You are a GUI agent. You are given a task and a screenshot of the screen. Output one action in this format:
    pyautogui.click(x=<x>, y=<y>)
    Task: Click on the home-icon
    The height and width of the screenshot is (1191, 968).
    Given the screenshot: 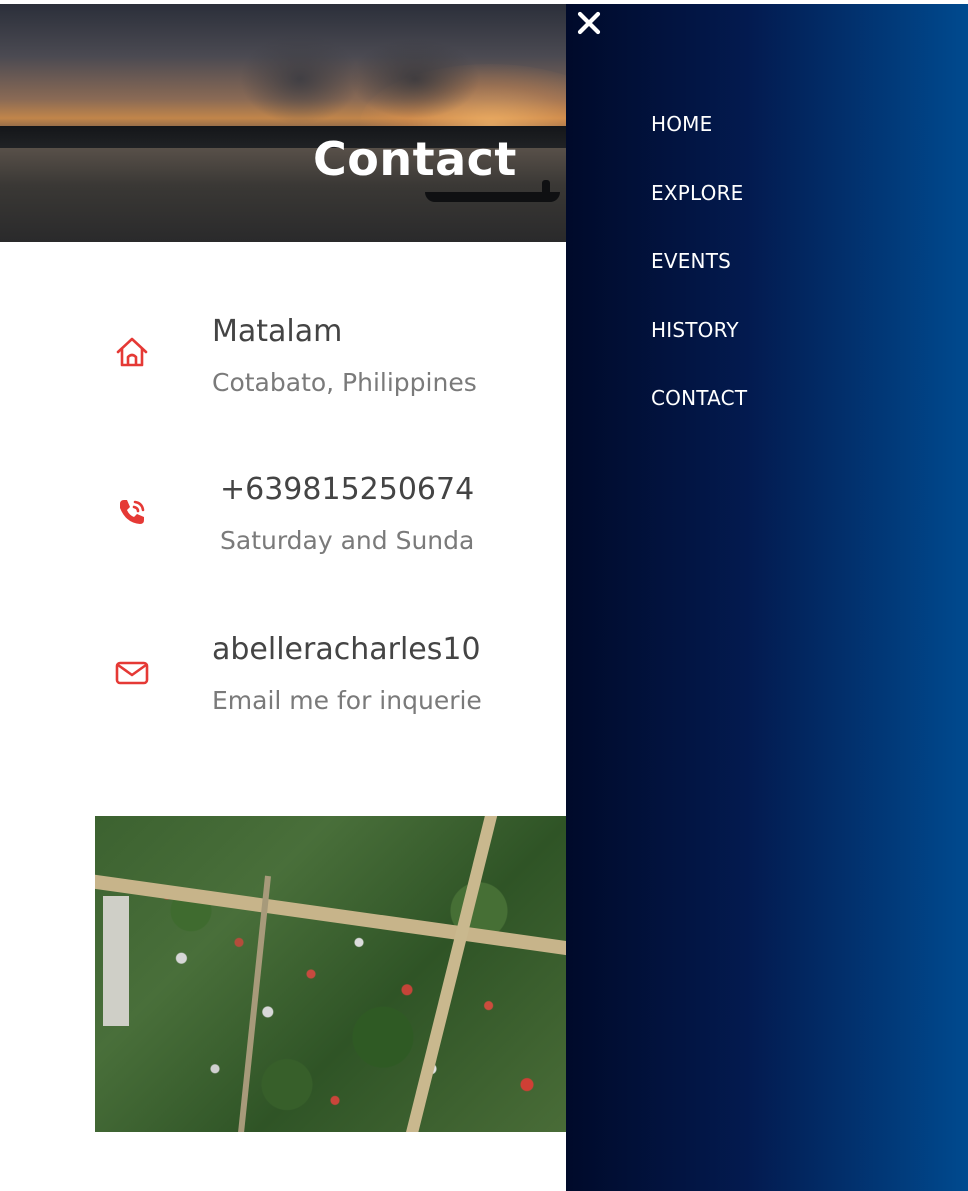 What is the action you would take?
    pyautogui.click(x=132, y=352)
    